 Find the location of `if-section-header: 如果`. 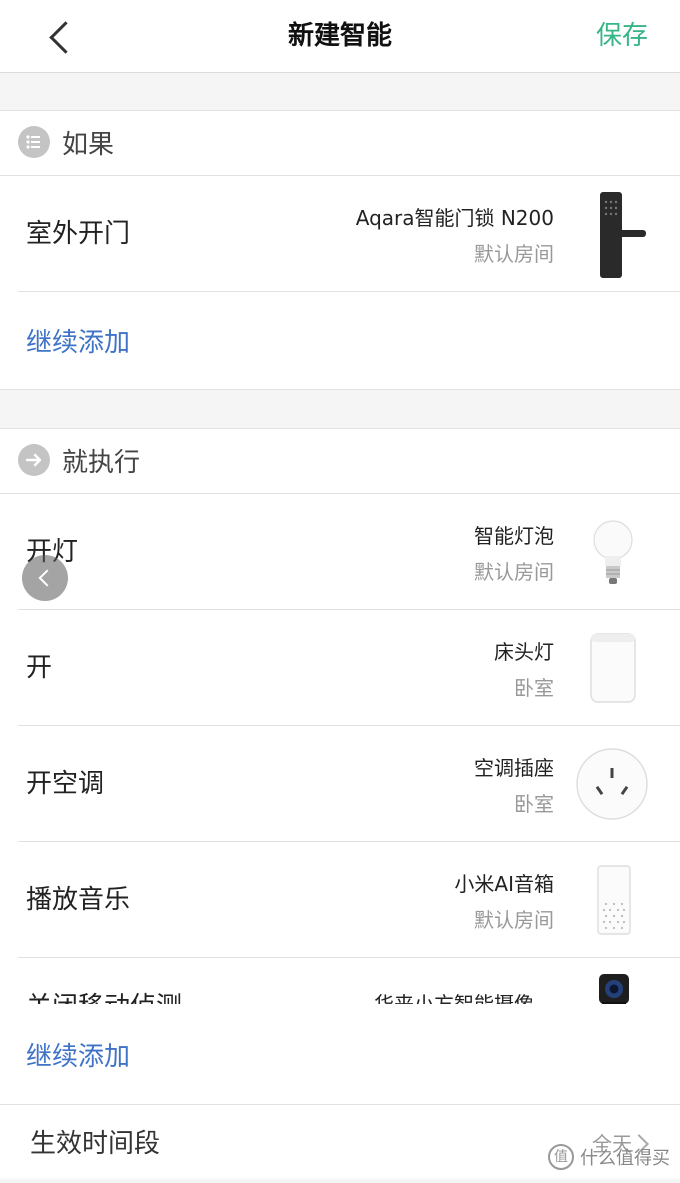

if-section-header: 如果 is located at coordinates (66, 142).